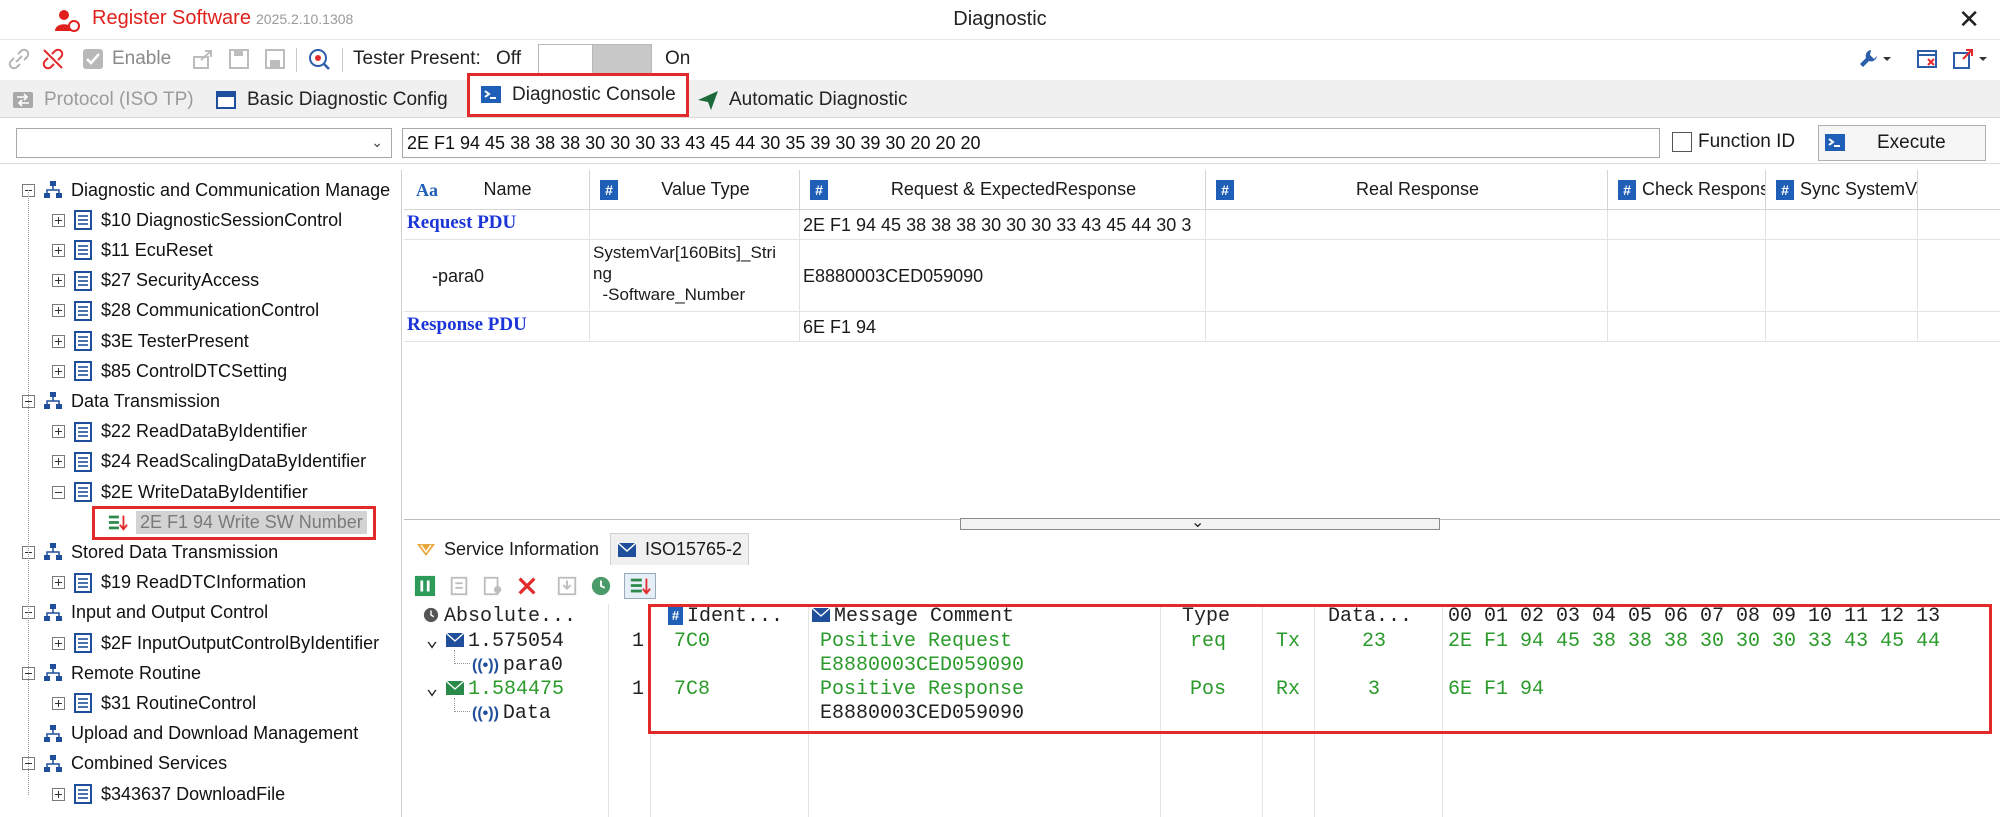 Image resolution: width=2000 pixels, height=817 pixels. What do you see at coordinates (124, 764) in the screenshot?
I see `tree-node: Combined Services` at bounding box center [124, 764].